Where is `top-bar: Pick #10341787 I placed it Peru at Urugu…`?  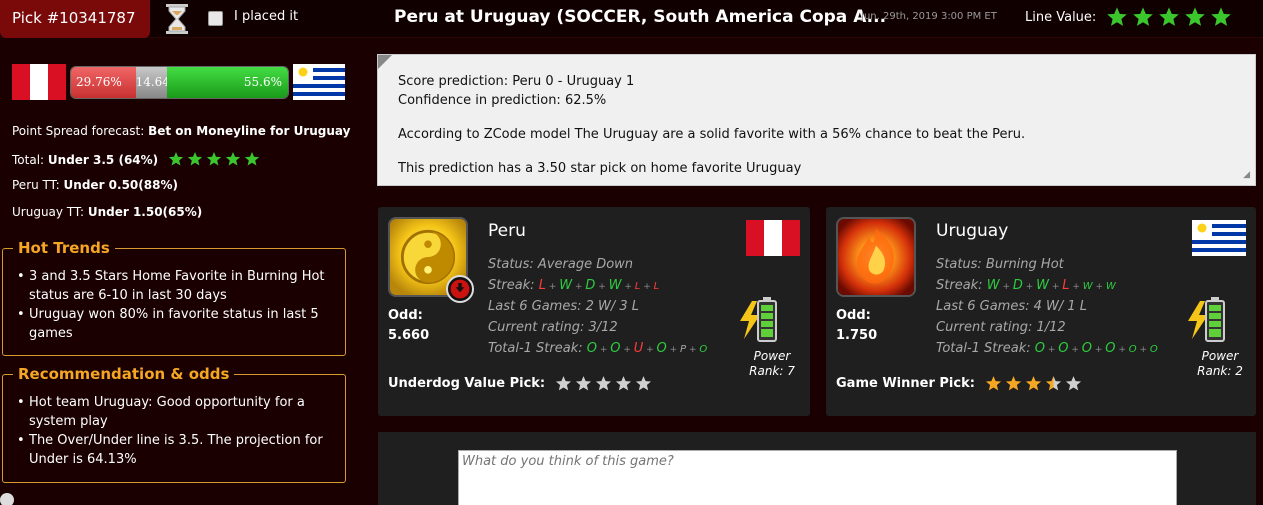 top-bar: Pick #10341787 I placed it Peru at Urugu… is located at coordinates (631, 19).